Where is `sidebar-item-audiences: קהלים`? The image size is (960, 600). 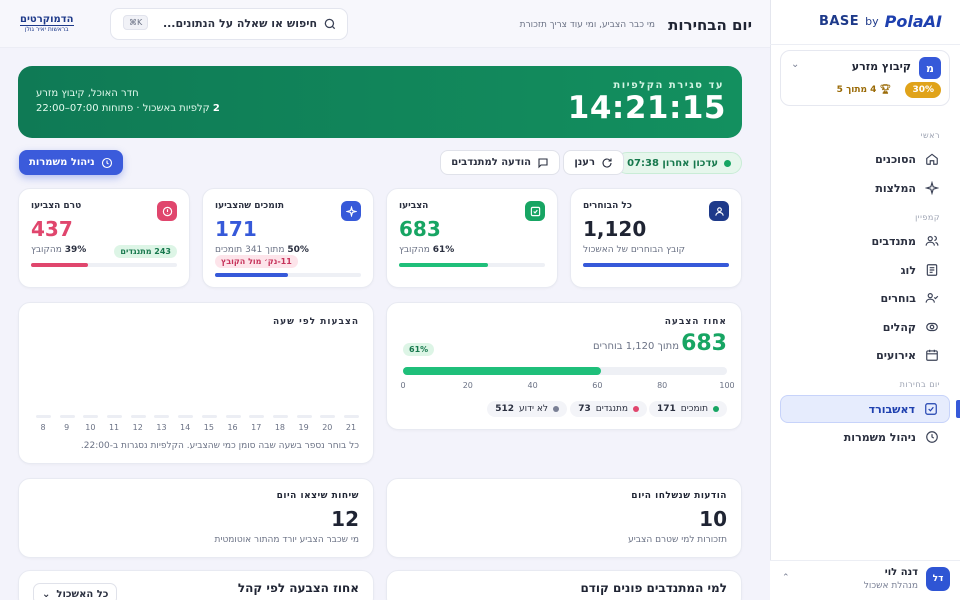 sidebar-item-audiences: קהלים is located at coordinates (865, 327).